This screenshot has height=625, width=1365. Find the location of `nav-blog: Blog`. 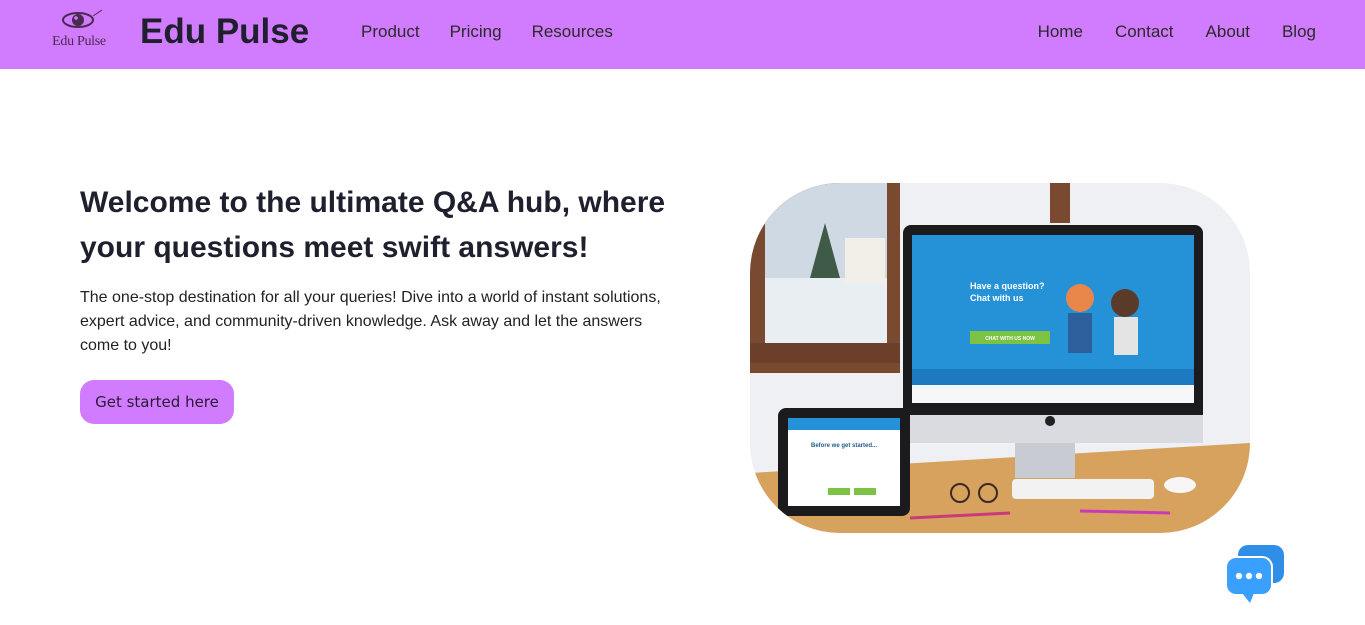

nav-blog: Blog is located at coordinates (1299, 32).